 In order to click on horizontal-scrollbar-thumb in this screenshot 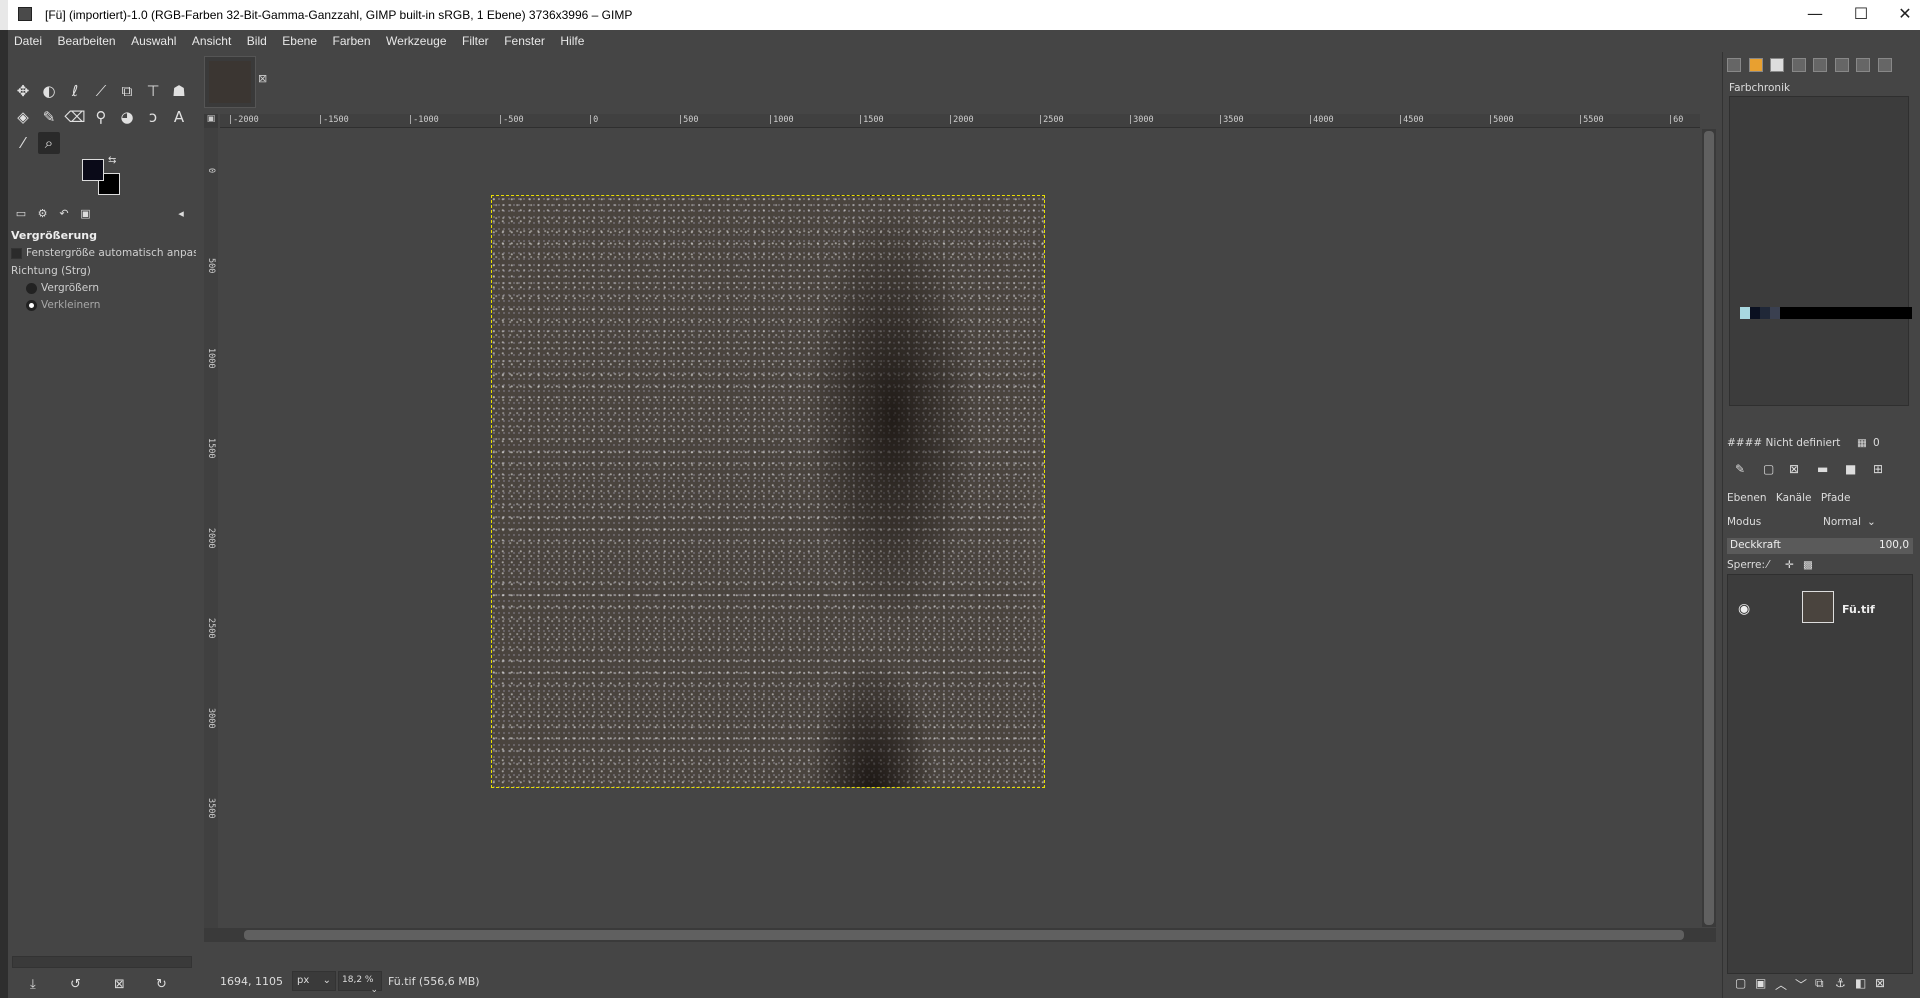, I will do `click(964, 935)`.